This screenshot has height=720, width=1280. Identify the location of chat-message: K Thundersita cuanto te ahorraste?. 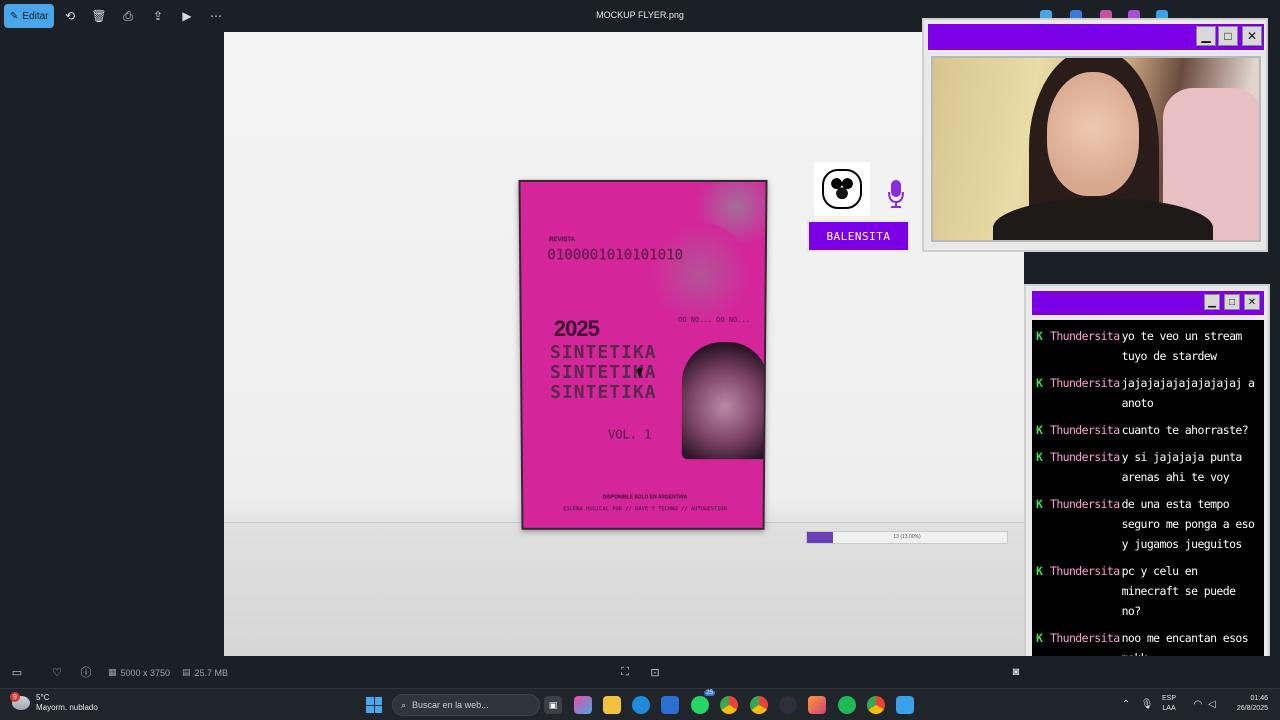
(1148, 430).